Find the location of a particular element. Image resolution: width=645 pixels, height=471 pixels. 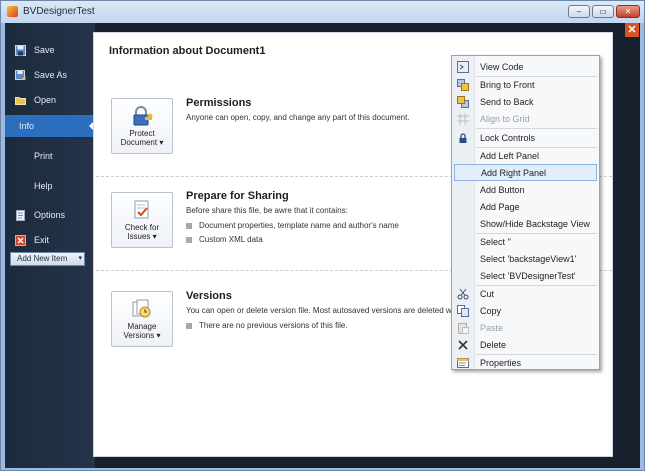

menu-item-select-bvdesignertest: Select 'BVDesignerTest' is located at coordinates (525, 275).